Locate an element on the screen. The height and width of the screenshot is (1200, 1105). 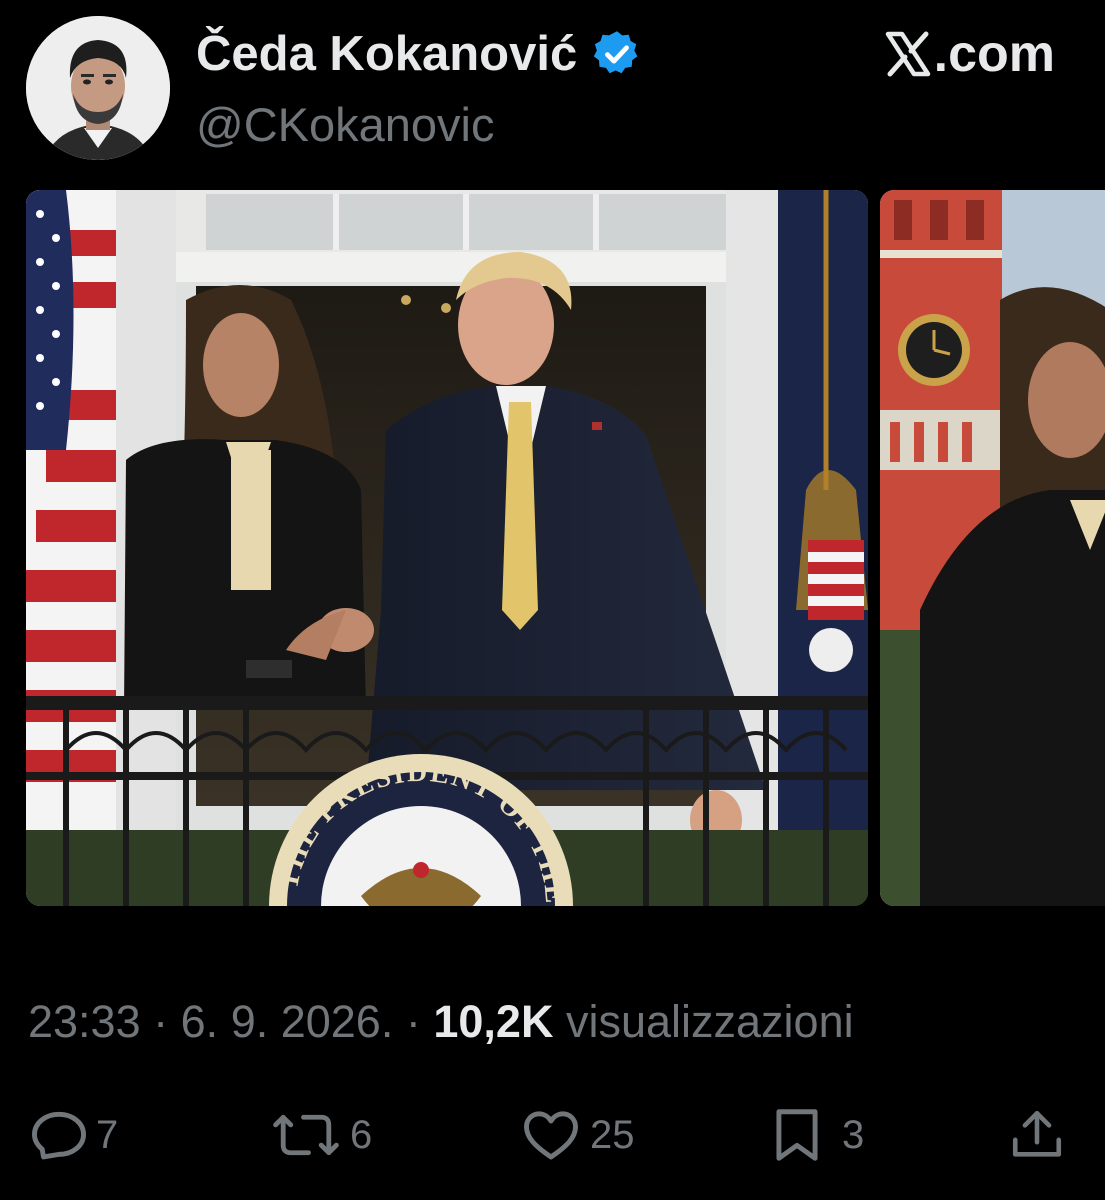
reply-count: 7 is located at coordinates (107, 1134).